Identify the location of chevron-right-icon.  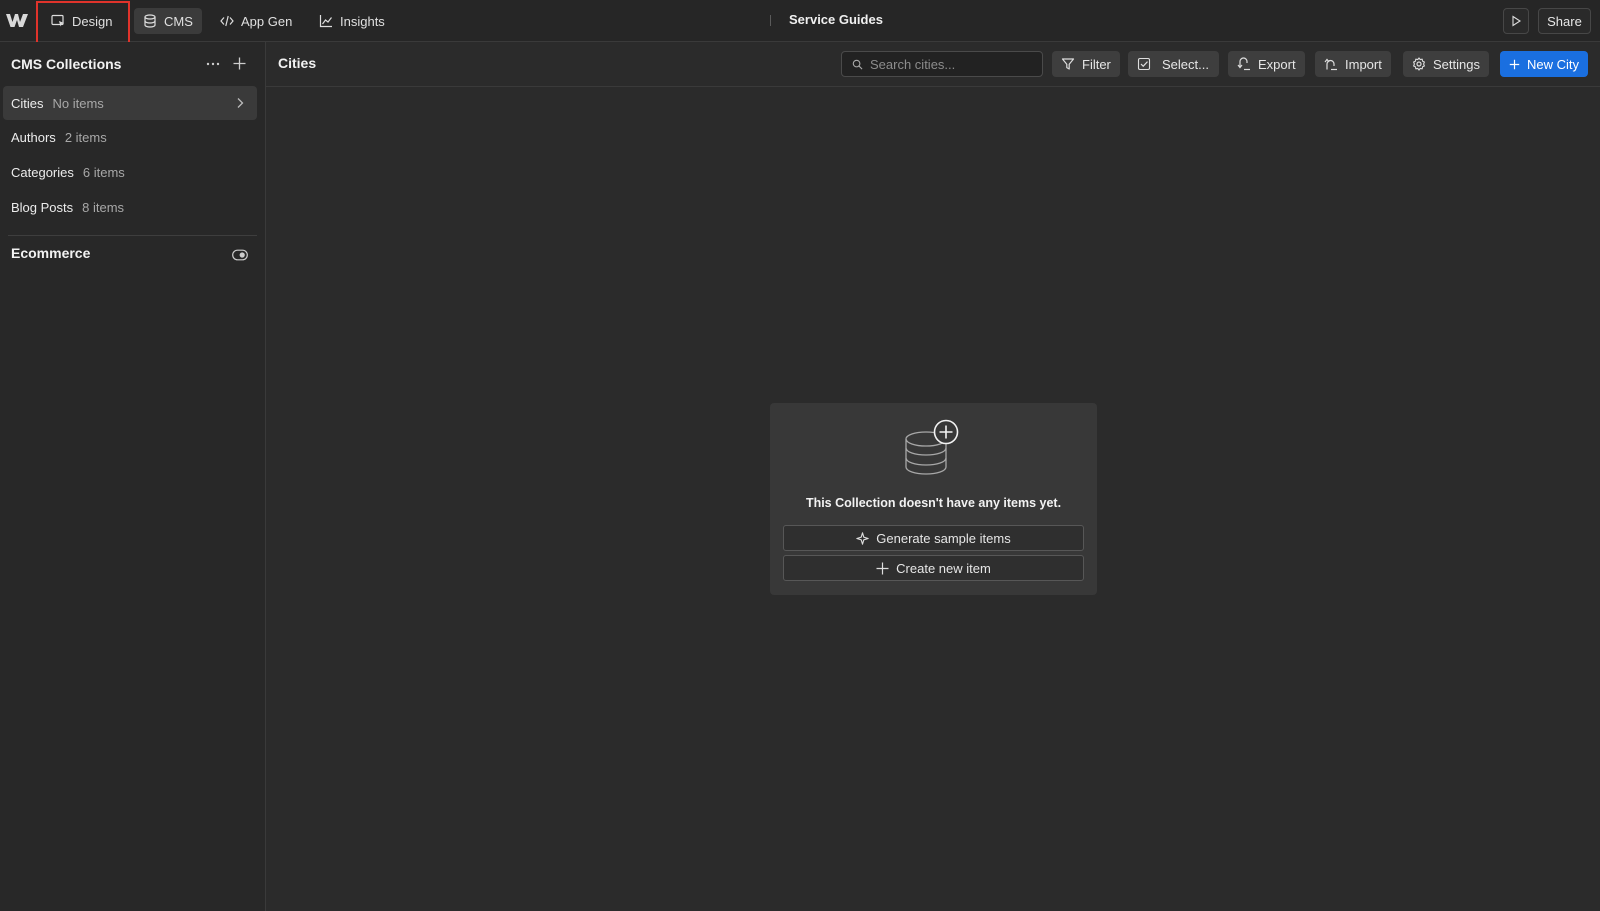
(240, 103).